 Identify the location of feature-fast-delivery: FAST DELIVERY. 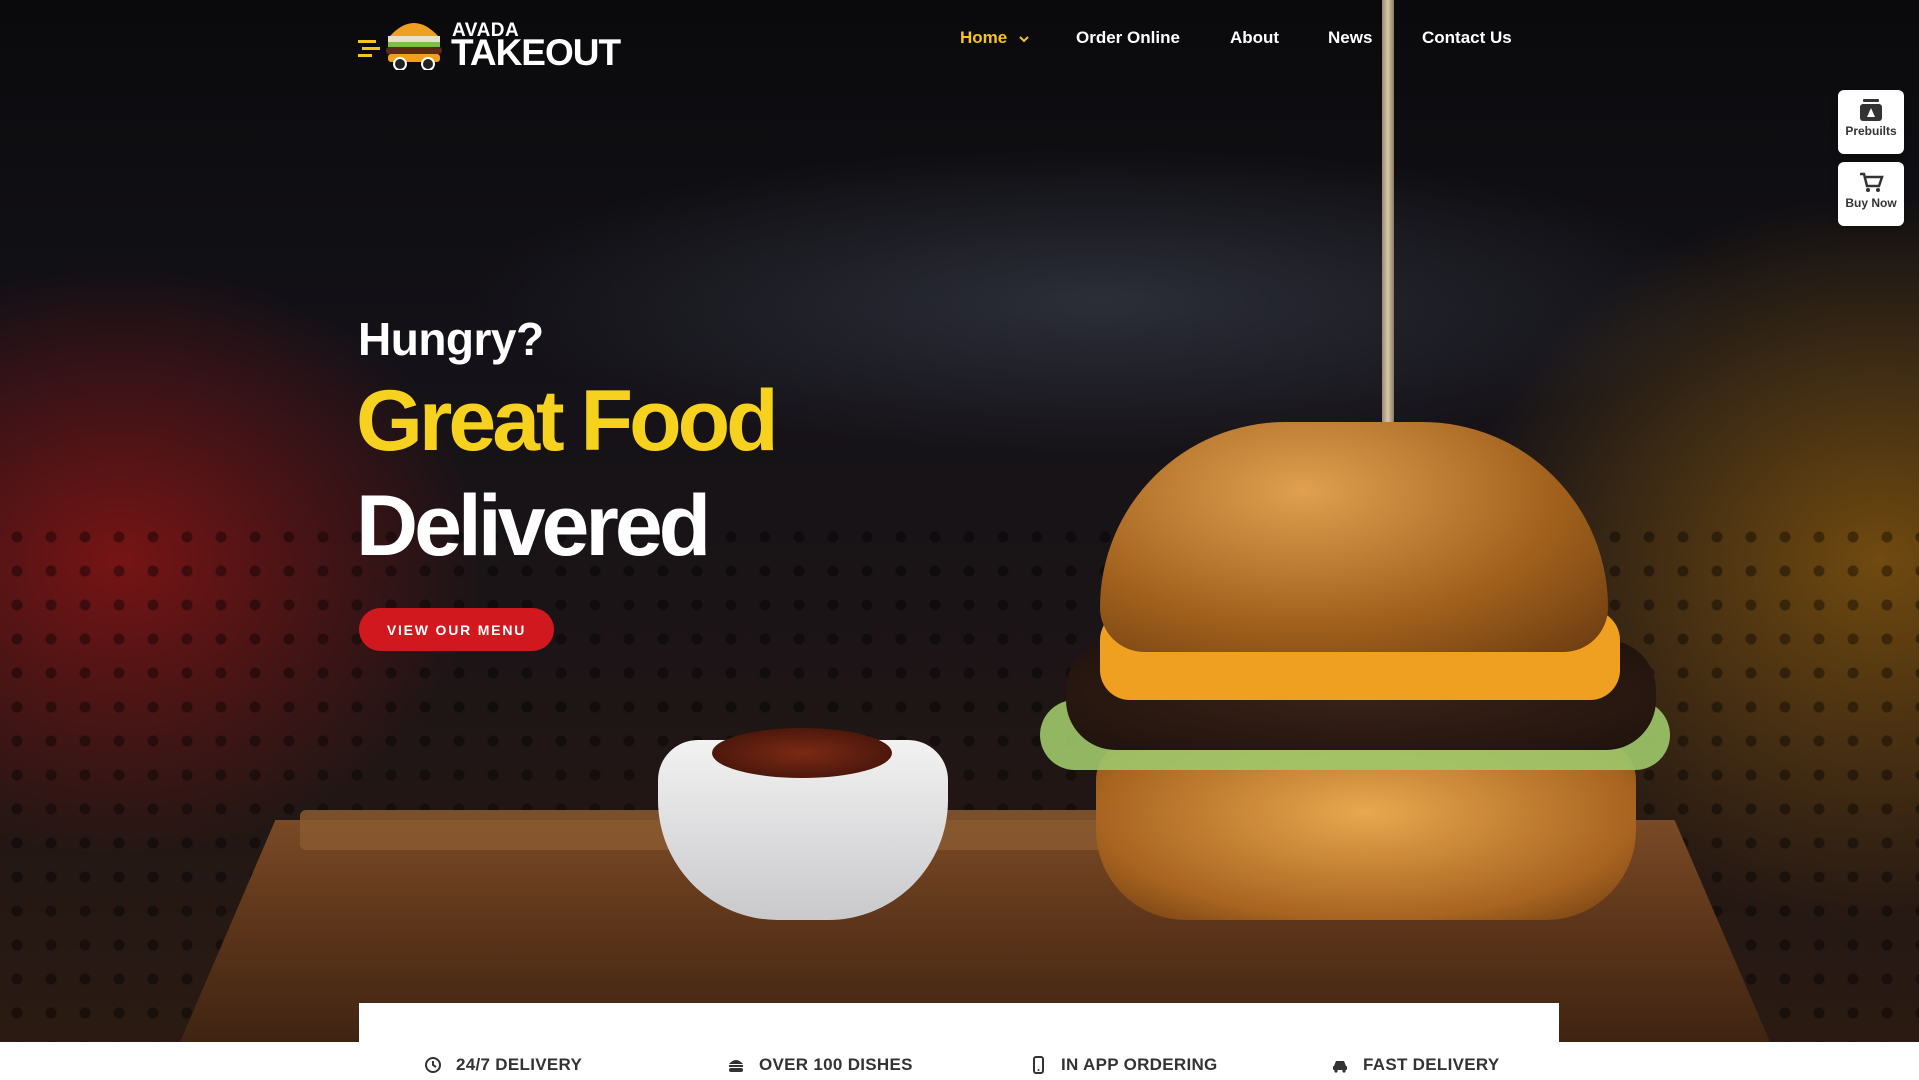
(1415, 1065).